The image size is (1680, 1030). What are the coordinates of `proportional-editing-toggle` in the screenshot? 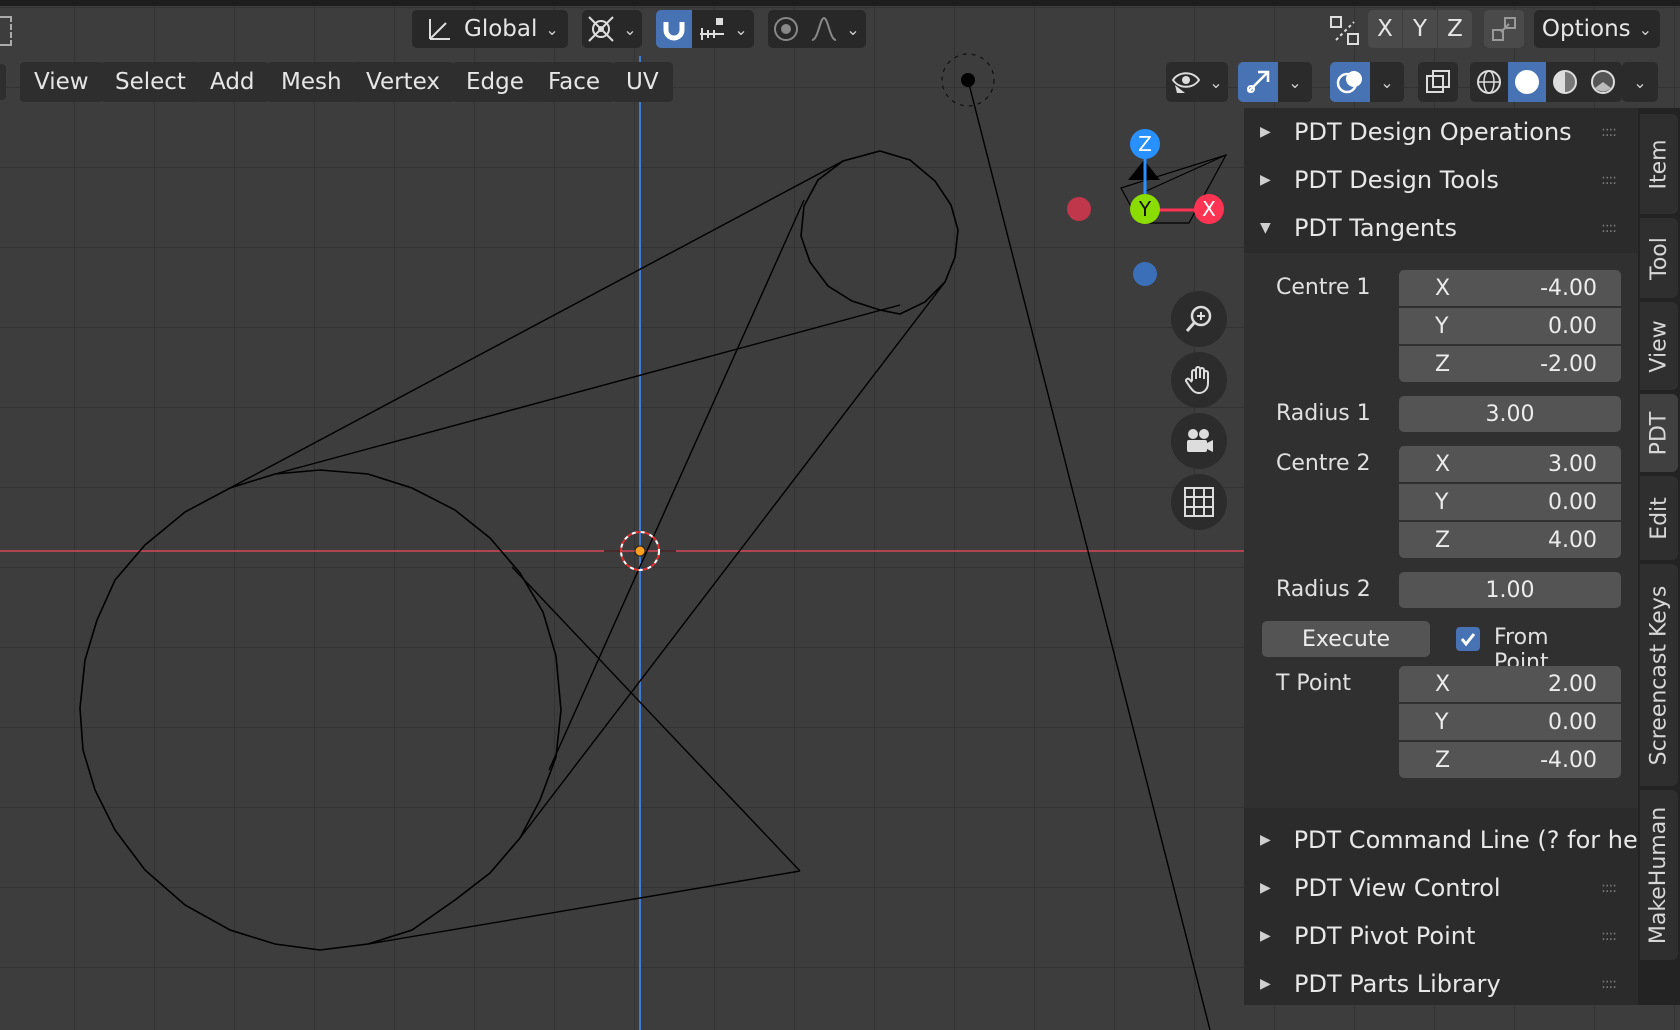 It's located at (786, 29).